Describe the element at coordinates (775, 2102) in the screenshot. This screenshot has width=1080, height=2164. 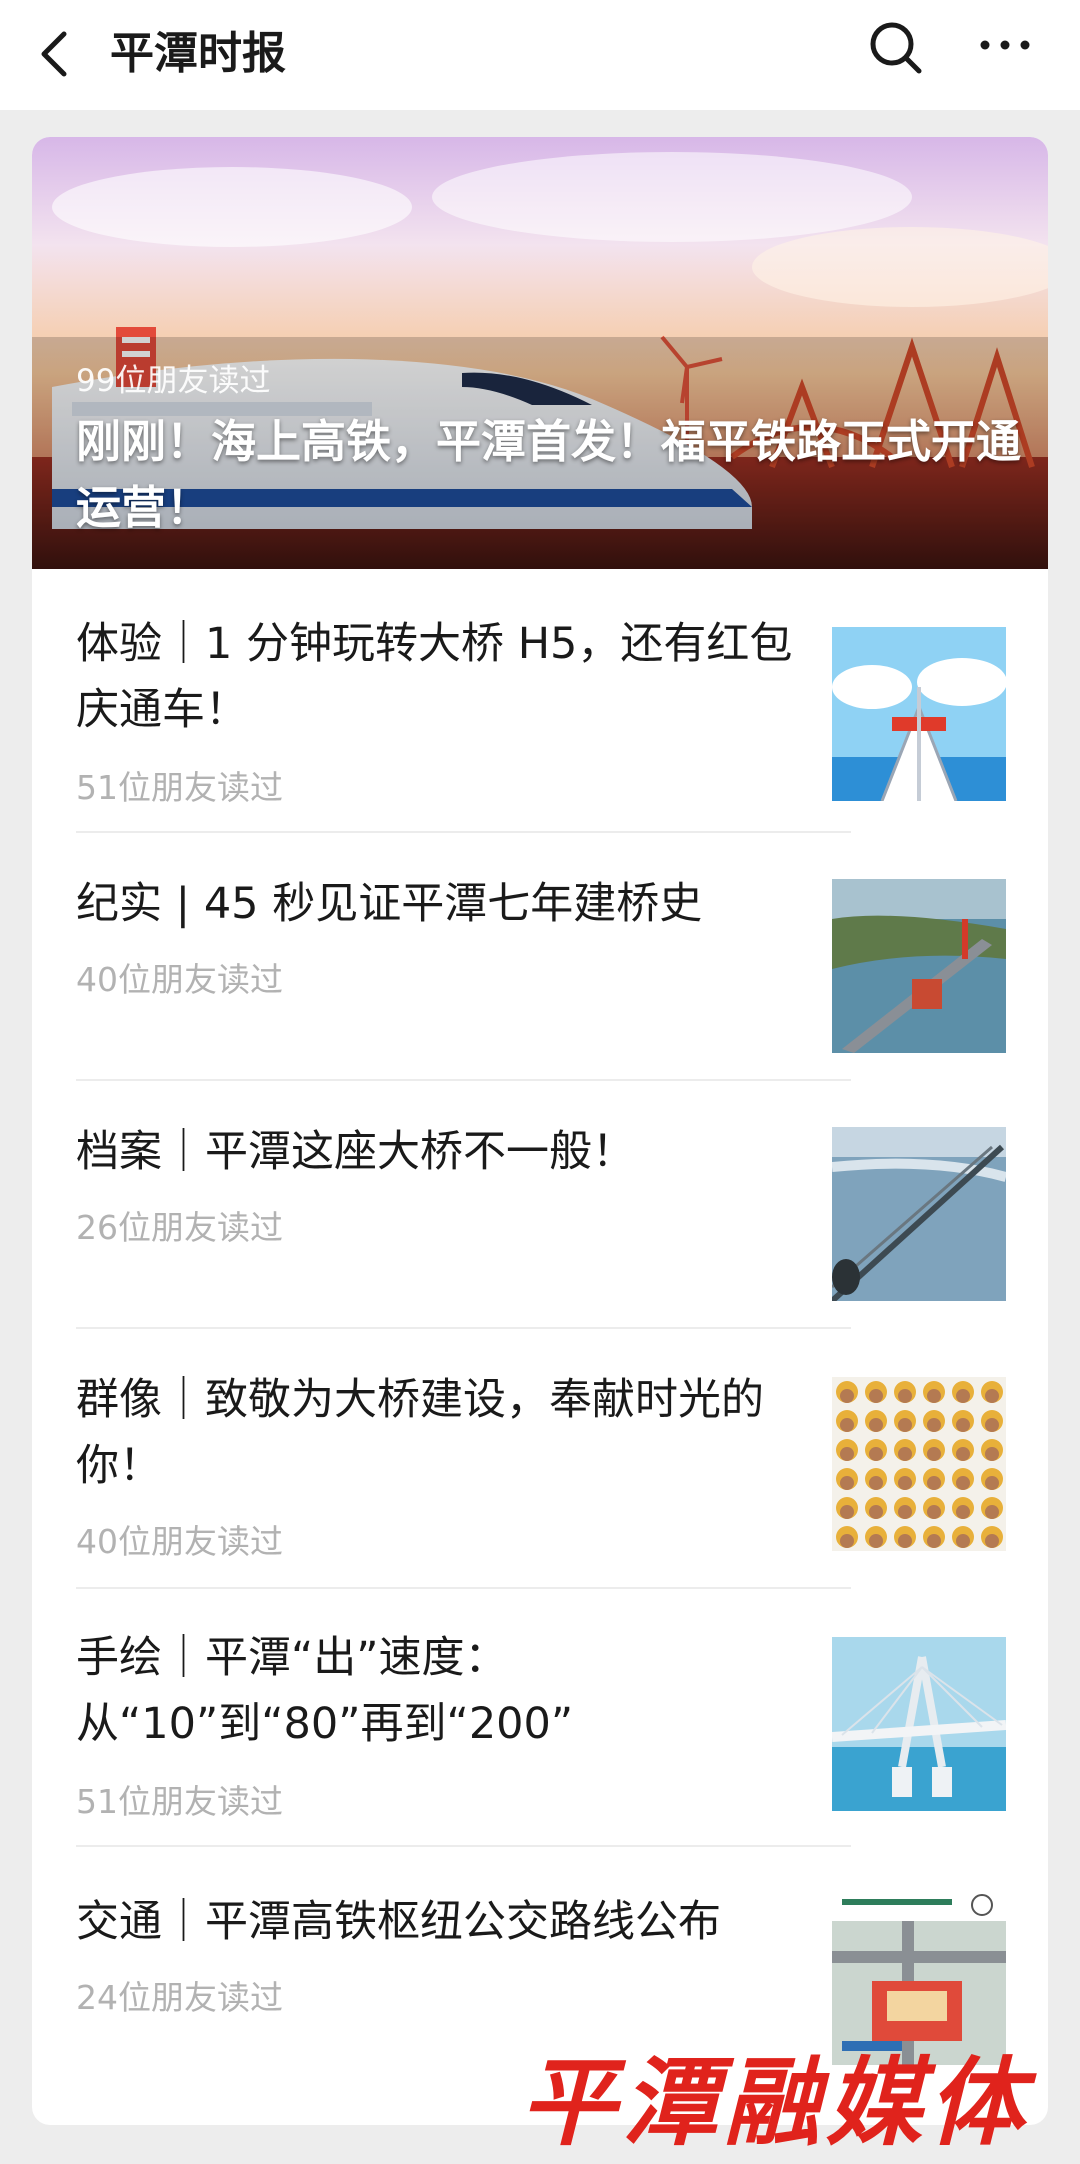
I see `watermark-logo: 平潭融媒体` at that location.